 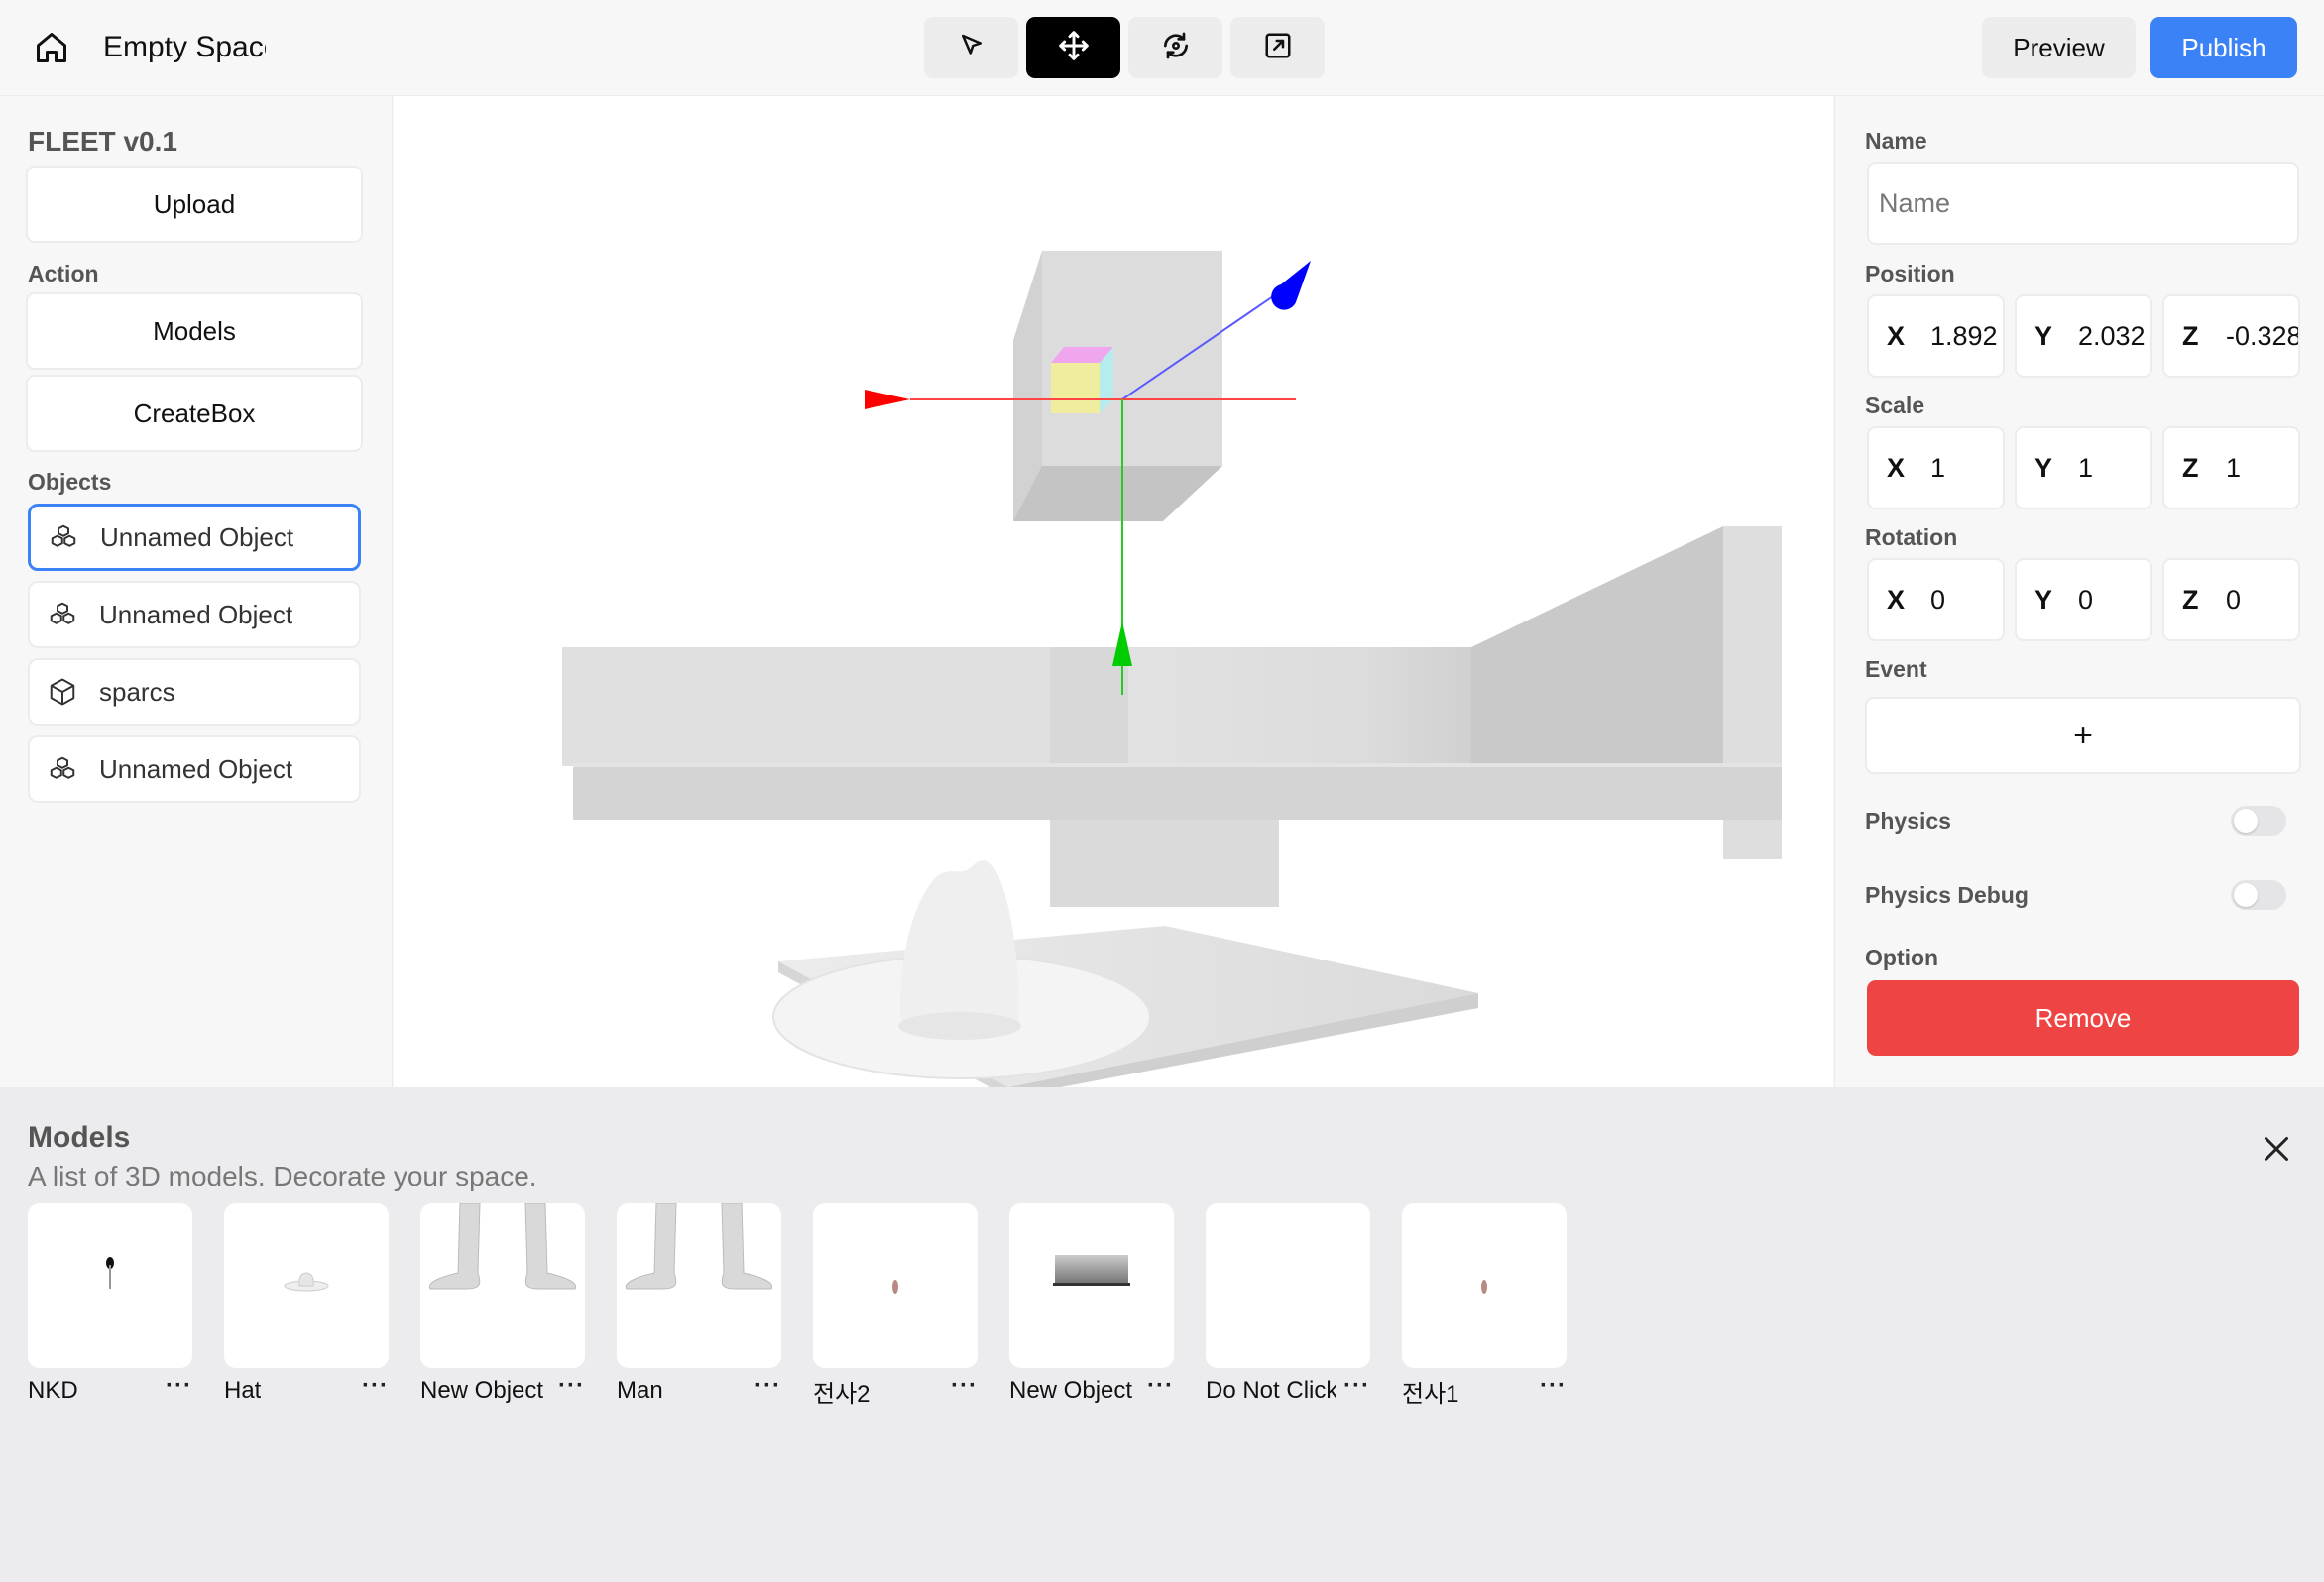 I want to click on gizmo-z-arrow, so click(x=1291, y=285).